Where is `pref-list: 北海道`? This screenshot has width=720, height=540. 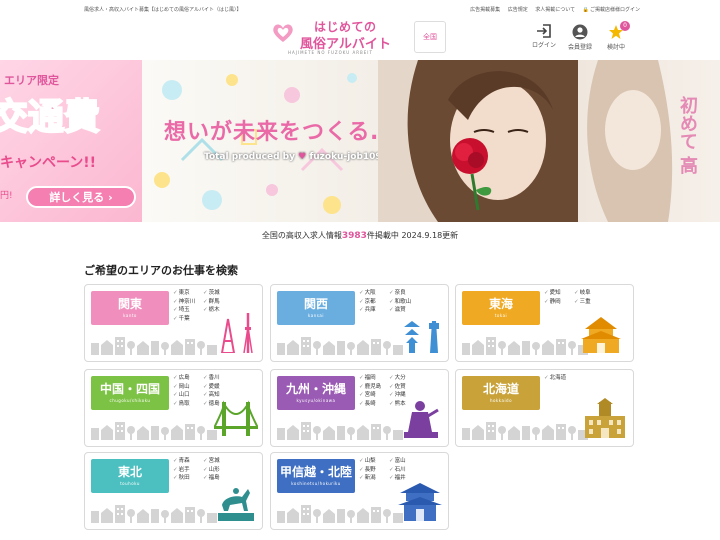 pref-list: 北海道 is located at coordinates (575, 378).